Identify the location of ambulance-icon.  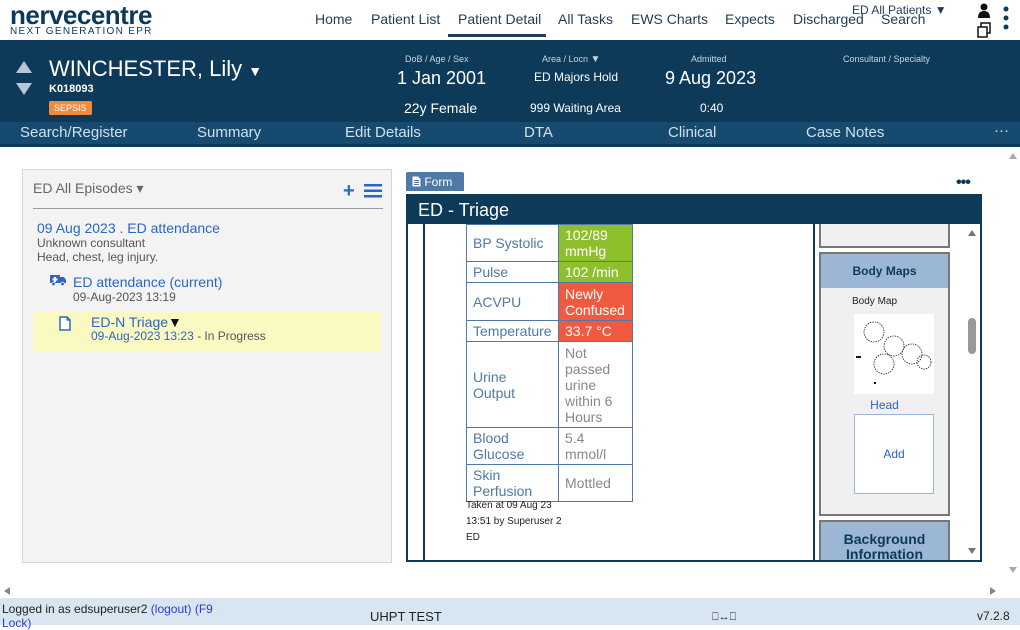
(58, 280).